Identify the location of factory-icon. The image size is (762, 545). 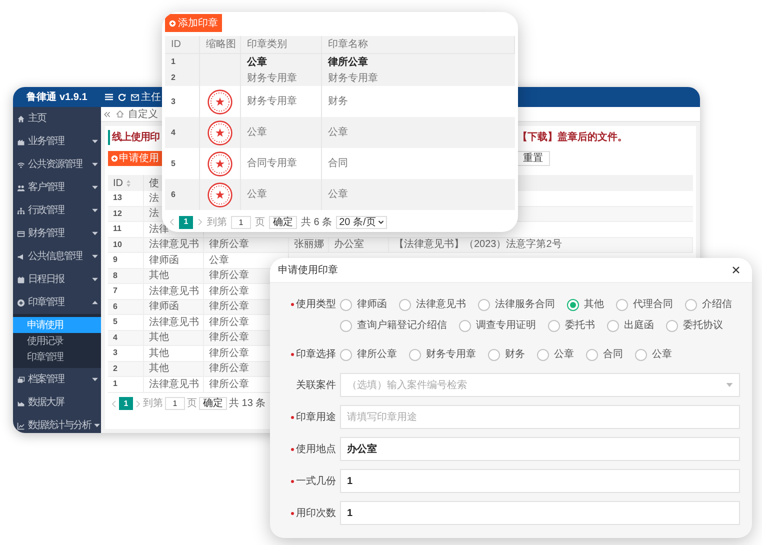
(21, 142).